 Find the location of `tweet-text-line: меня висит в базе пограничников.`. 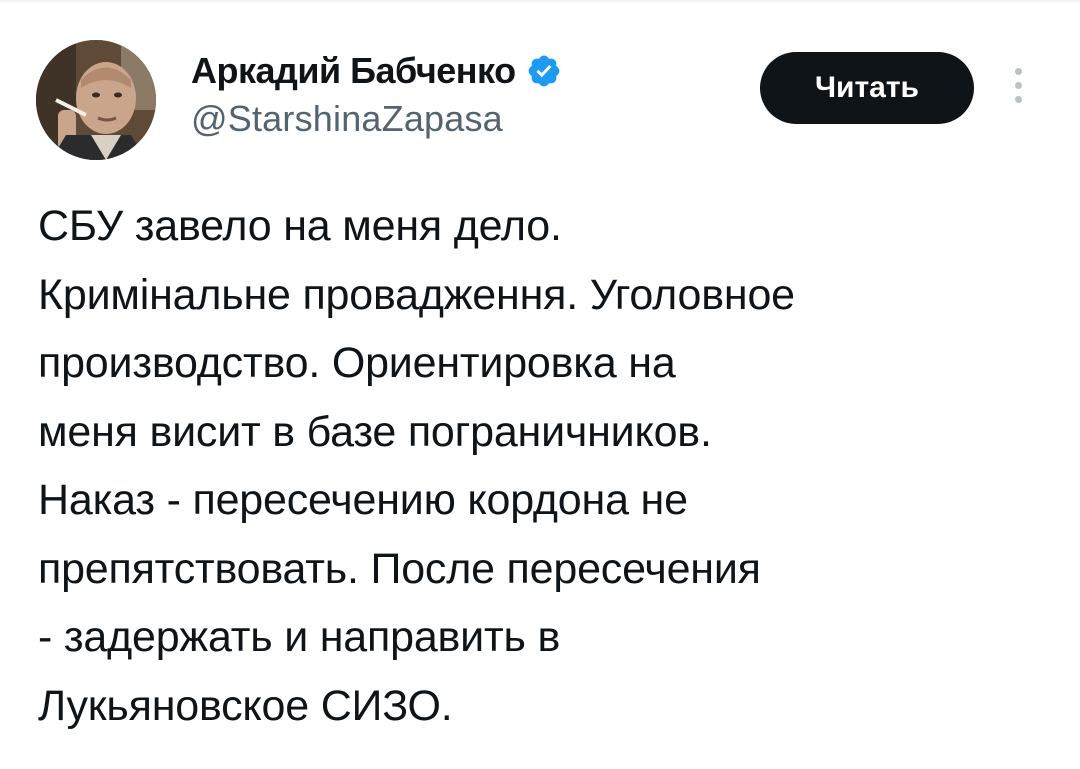

tweet-text-line: меня висит в базе пограничников. is located at coordinates (375, 431).